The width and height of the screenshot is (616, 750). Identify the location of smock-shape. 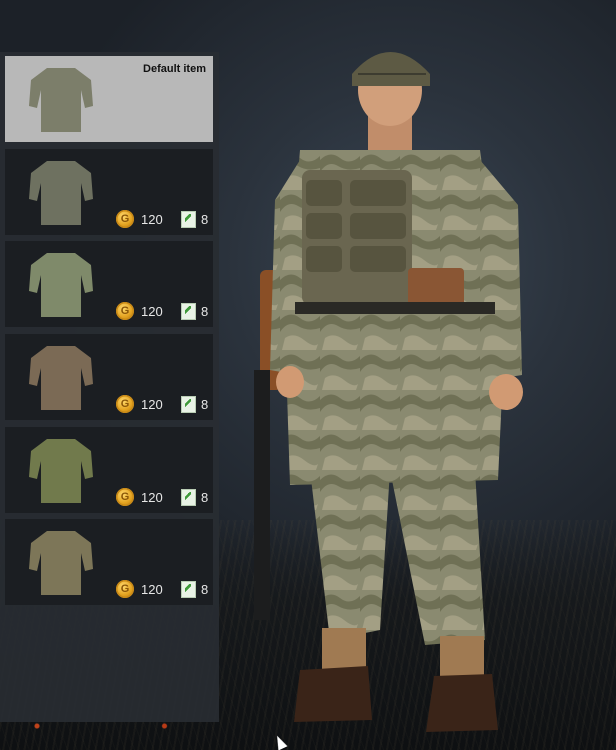
(61, 100).